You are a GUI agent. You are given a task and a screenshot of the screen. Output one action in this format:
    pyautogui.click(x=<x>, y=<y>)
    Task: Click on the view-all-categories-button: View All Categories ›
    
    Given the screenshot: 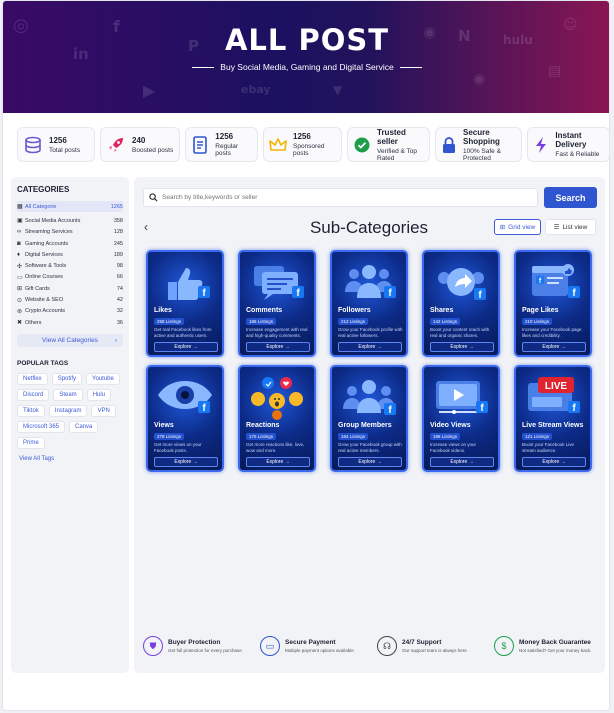 What is the action you would take?
    pyautogui.click(x=70, y=341)
    